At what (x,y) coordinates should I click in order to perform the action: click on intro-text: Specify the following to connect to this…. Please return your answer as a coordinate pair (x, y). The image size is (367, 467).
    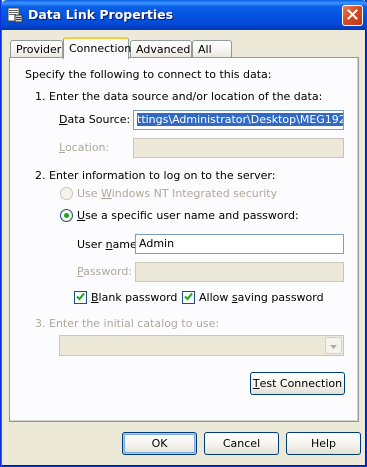
    Looking at the image, I should click on (148, 74).